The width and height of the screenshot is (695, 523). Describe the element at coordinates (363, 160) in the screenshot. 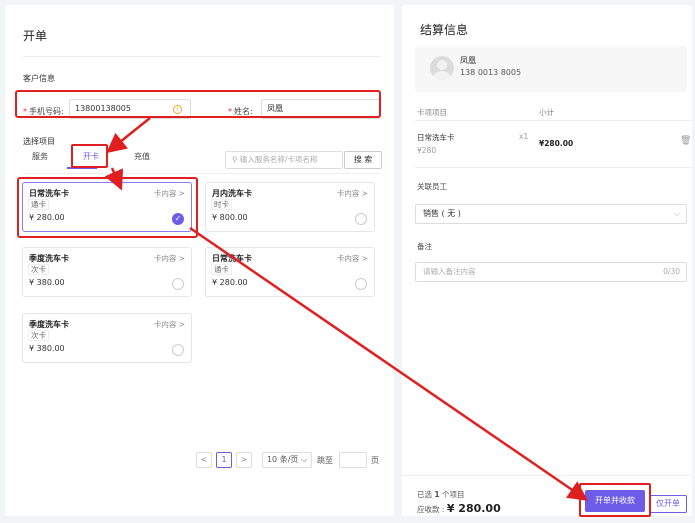

I see `search-button: 搜 索` at that location.